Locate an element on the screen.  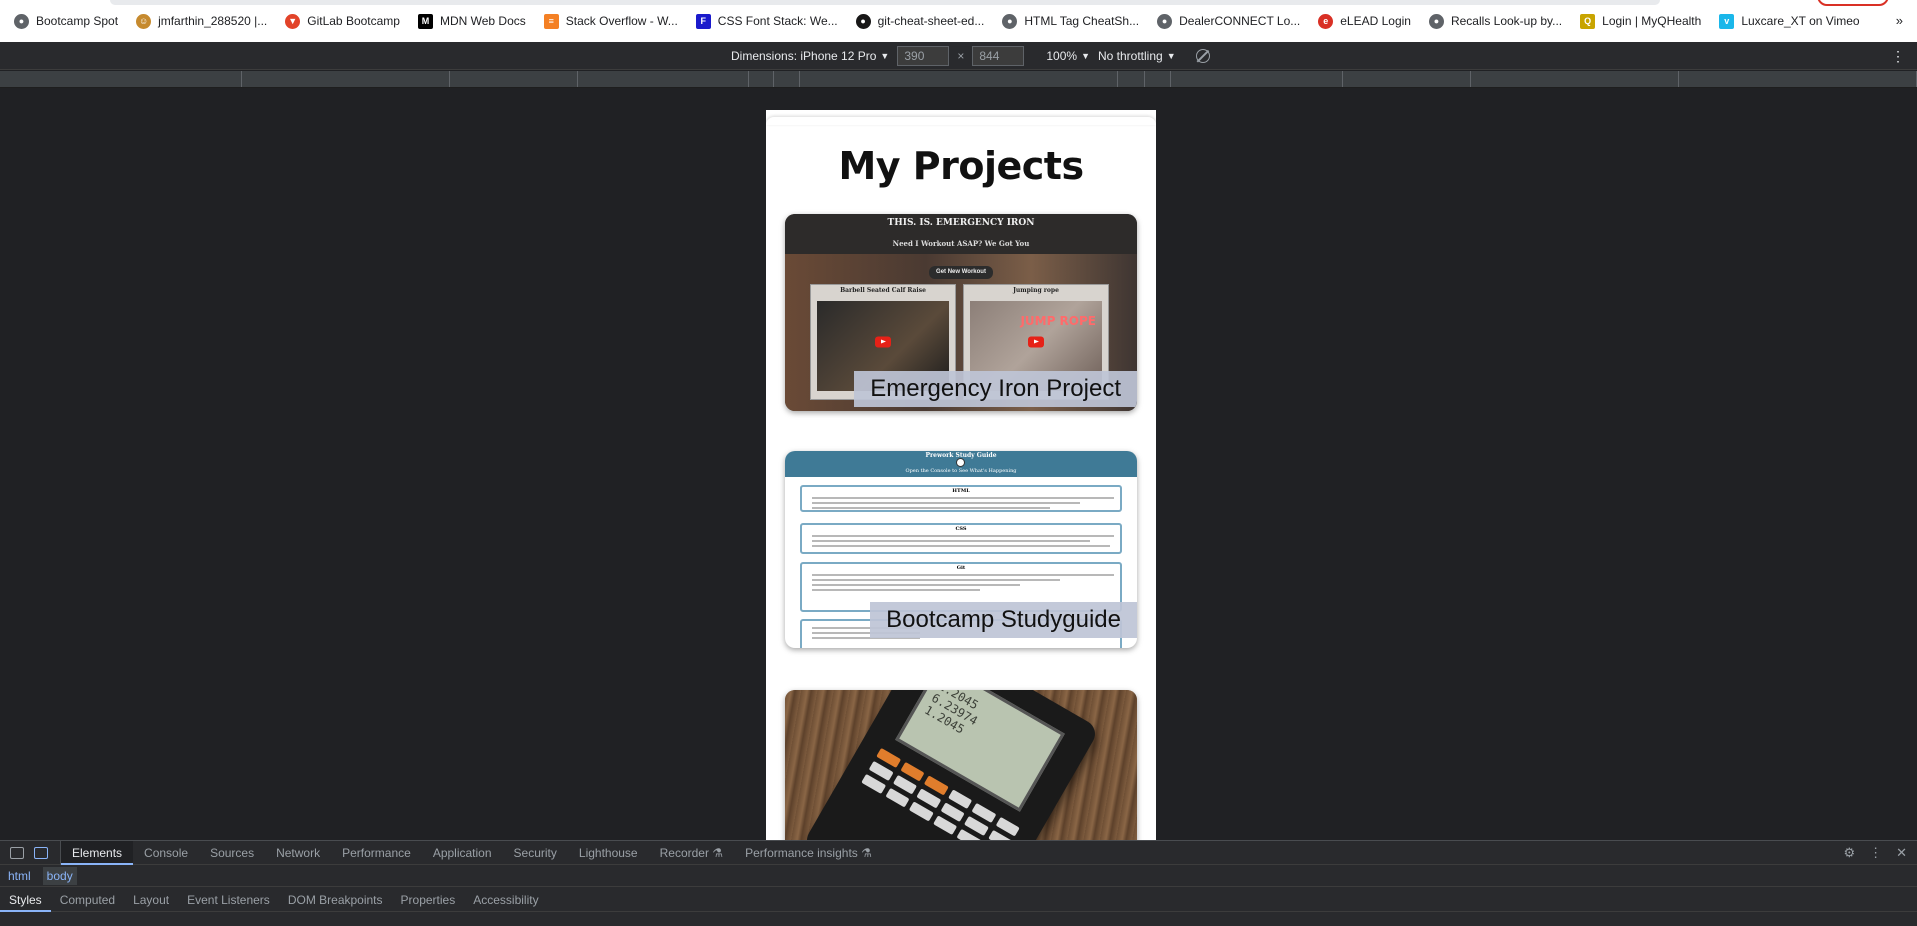
bookmarks-overflow-button: » is located at coordinates (1899, 20).